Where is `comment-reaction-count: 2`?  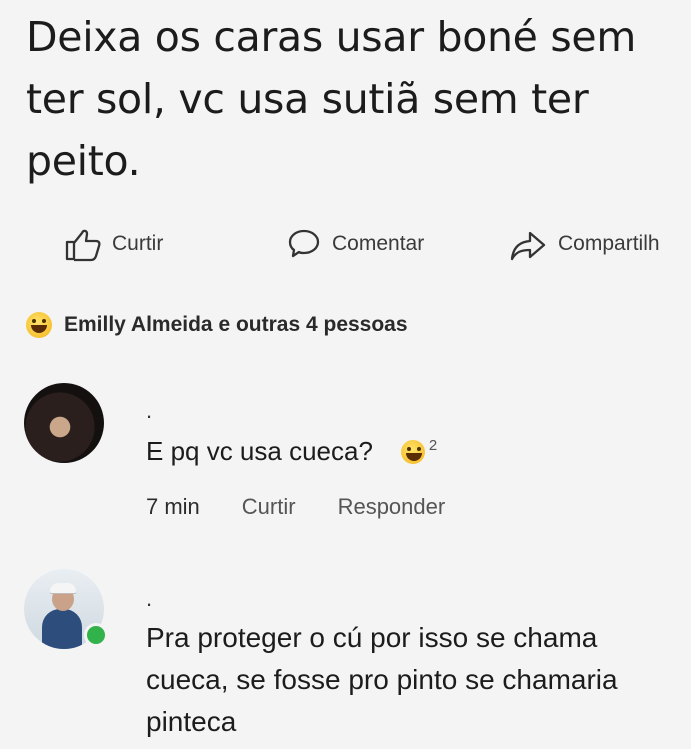 comment-reaction-count: 2 is located at coordinates (433, 445).